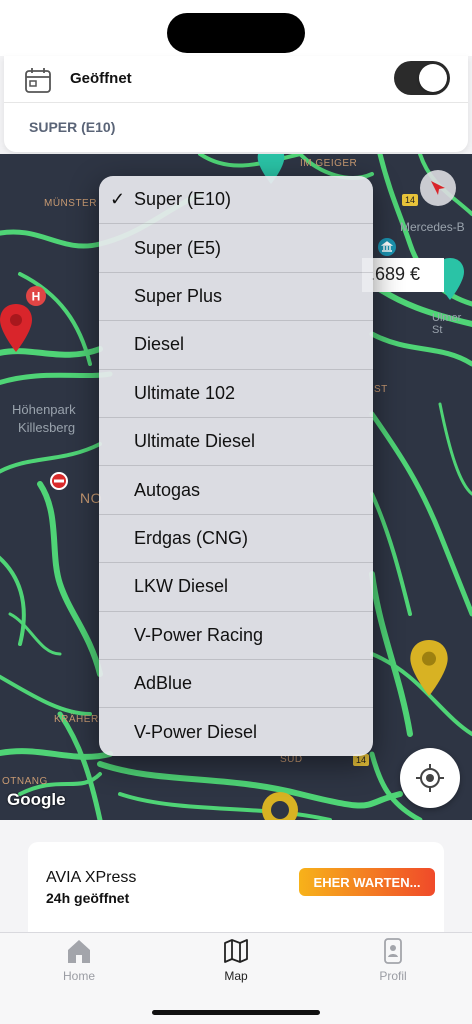  What do you see at coordinates (91, 877) in the screenshot?
I see `station-name: AVIA XPress` at bounding box center [91, 877].